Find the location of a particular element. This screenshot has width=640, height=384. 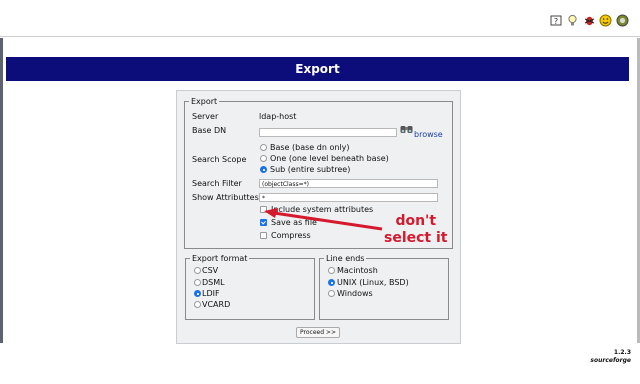

export-legend: Export is located at coordinates (204, 101).